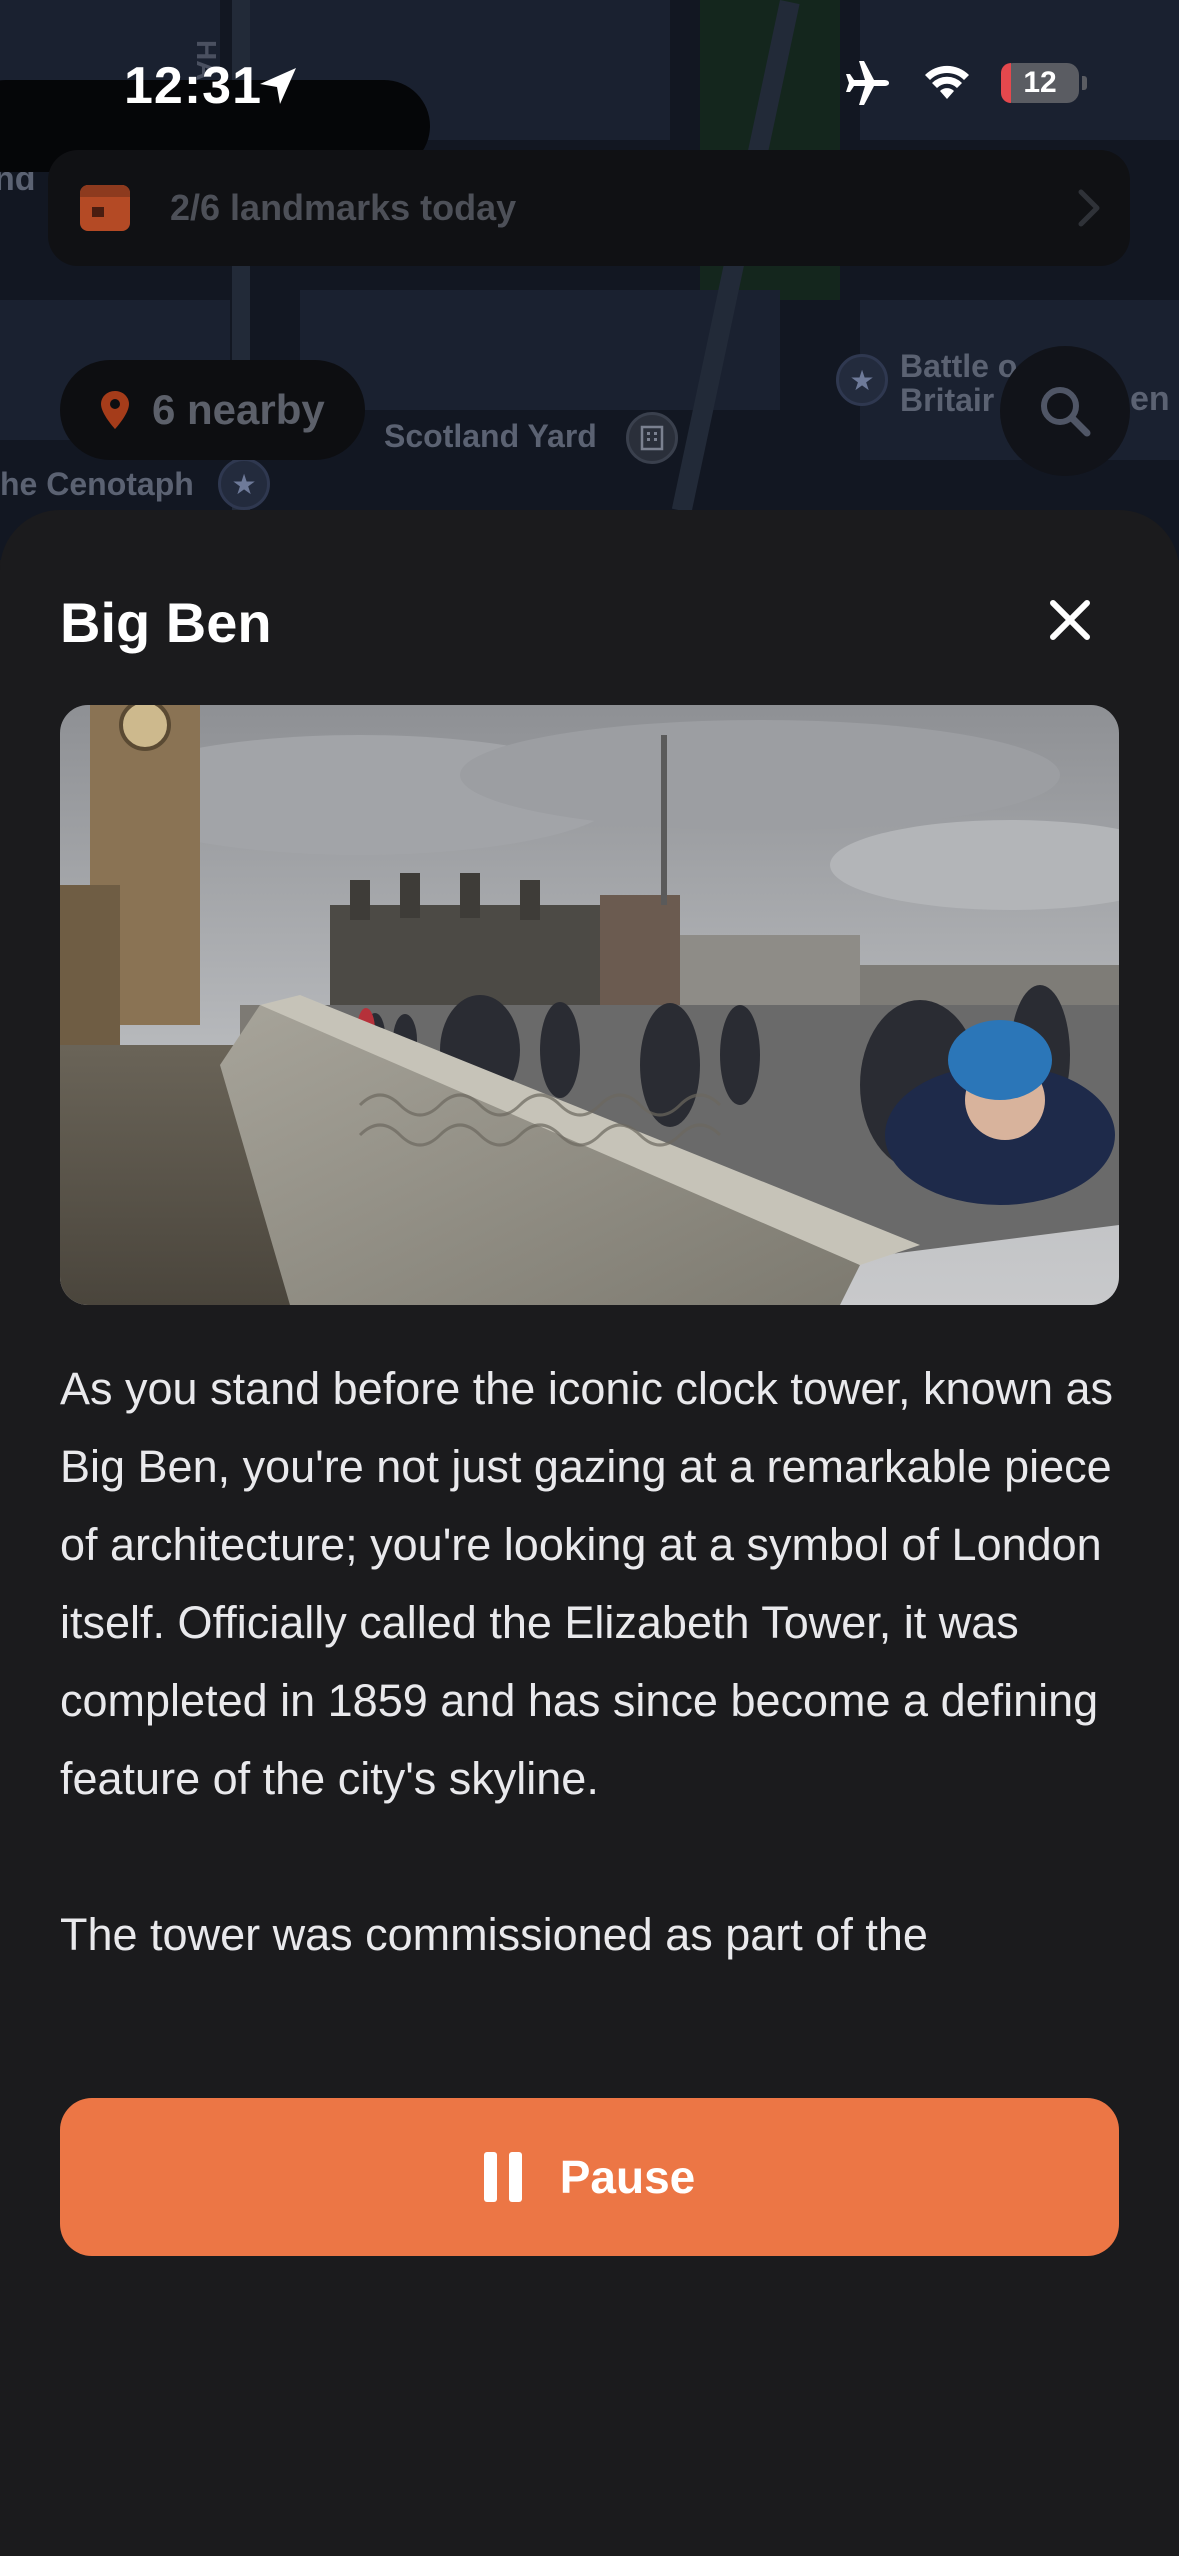 The width and height of the screenshot is (1179, 2556). I want to click on nearby-count: 6 nearby, so click(238, 409).